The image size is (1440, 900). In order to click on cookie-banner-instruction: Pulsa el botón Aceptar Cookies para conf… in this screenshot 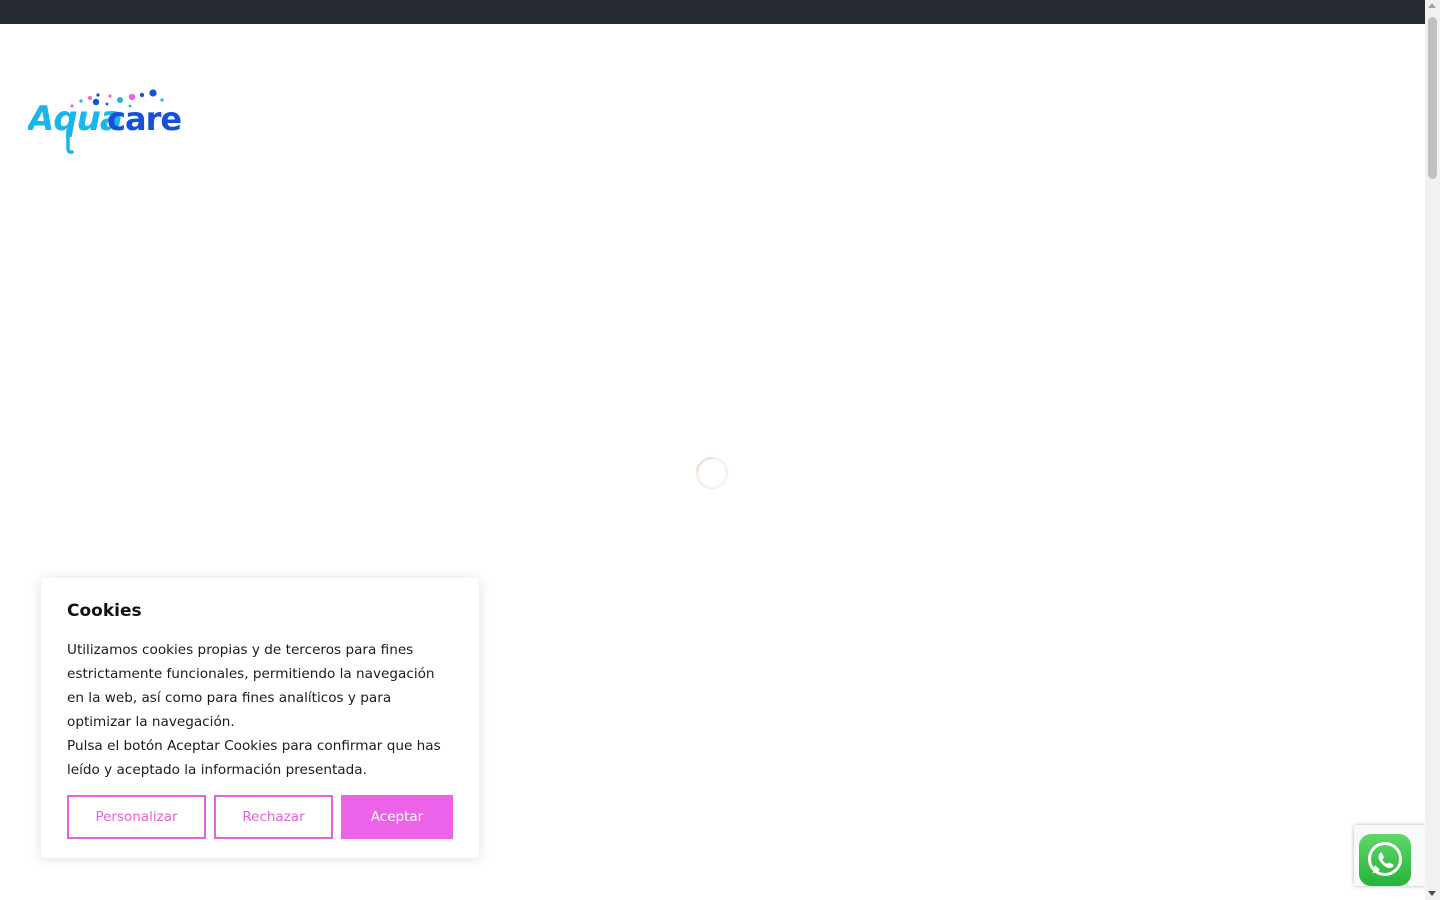, I will do `click(254, 758)`.